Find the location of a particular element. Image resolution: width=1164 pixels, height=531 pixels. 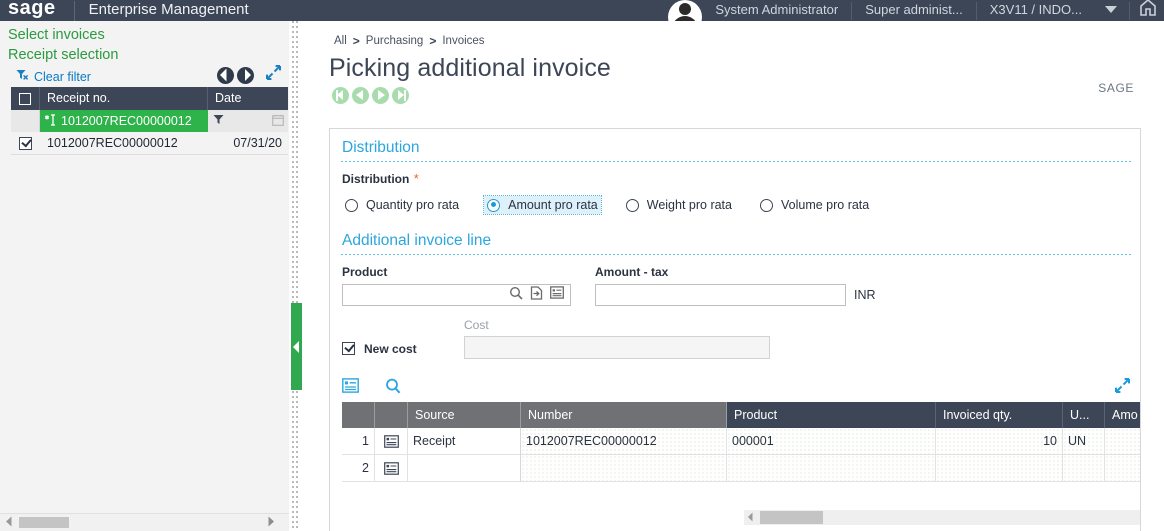

cell-product: 000001 is located at coordinates (831, 441).